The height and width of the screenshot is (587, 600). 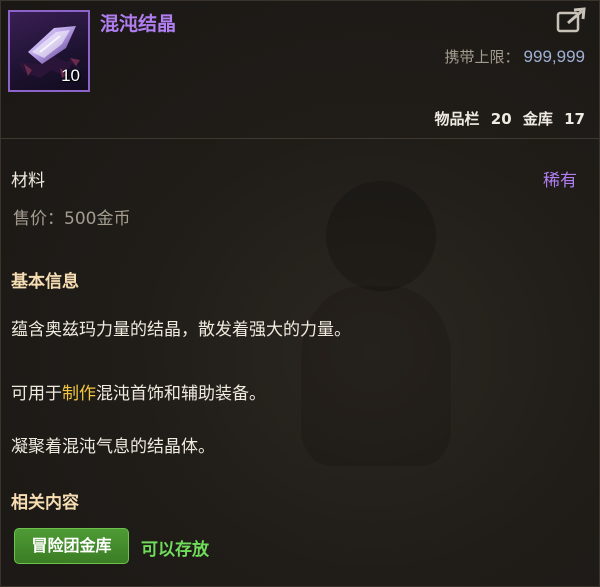 I want to click on basic-info-title: 基本信息, so click(x=45, y=282).